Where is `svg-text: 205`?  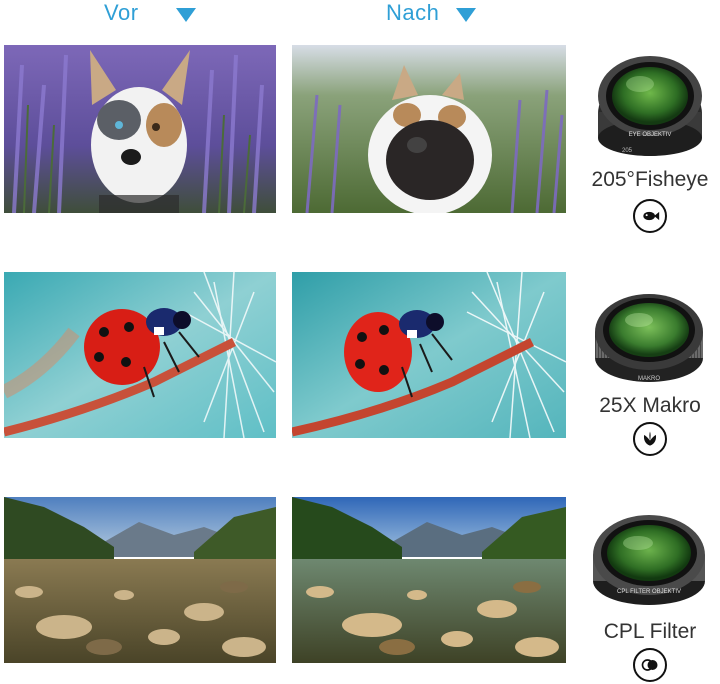 svg-text: 205 is located at coordinates (627, 151).